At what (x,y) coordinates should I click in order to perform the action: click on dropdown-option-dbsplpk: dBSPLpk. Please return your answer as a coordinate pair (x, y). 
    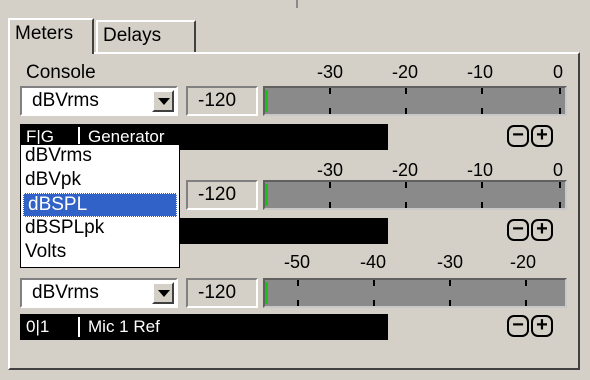
    Looking at the image, I should click on (100, 229).